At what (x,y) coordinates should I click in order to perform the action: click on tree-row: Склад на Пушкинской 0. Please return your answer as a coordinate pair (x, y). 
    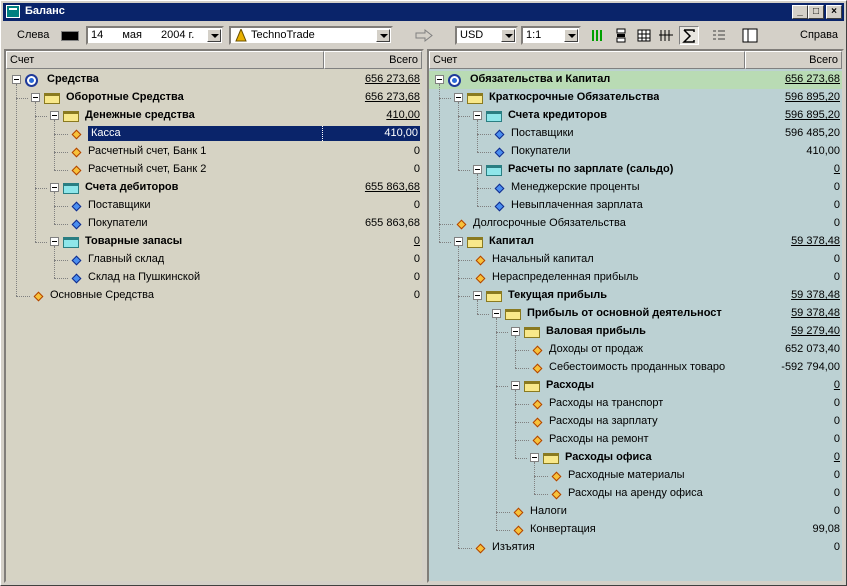
    Looking at the image, I should click on (214, 278).